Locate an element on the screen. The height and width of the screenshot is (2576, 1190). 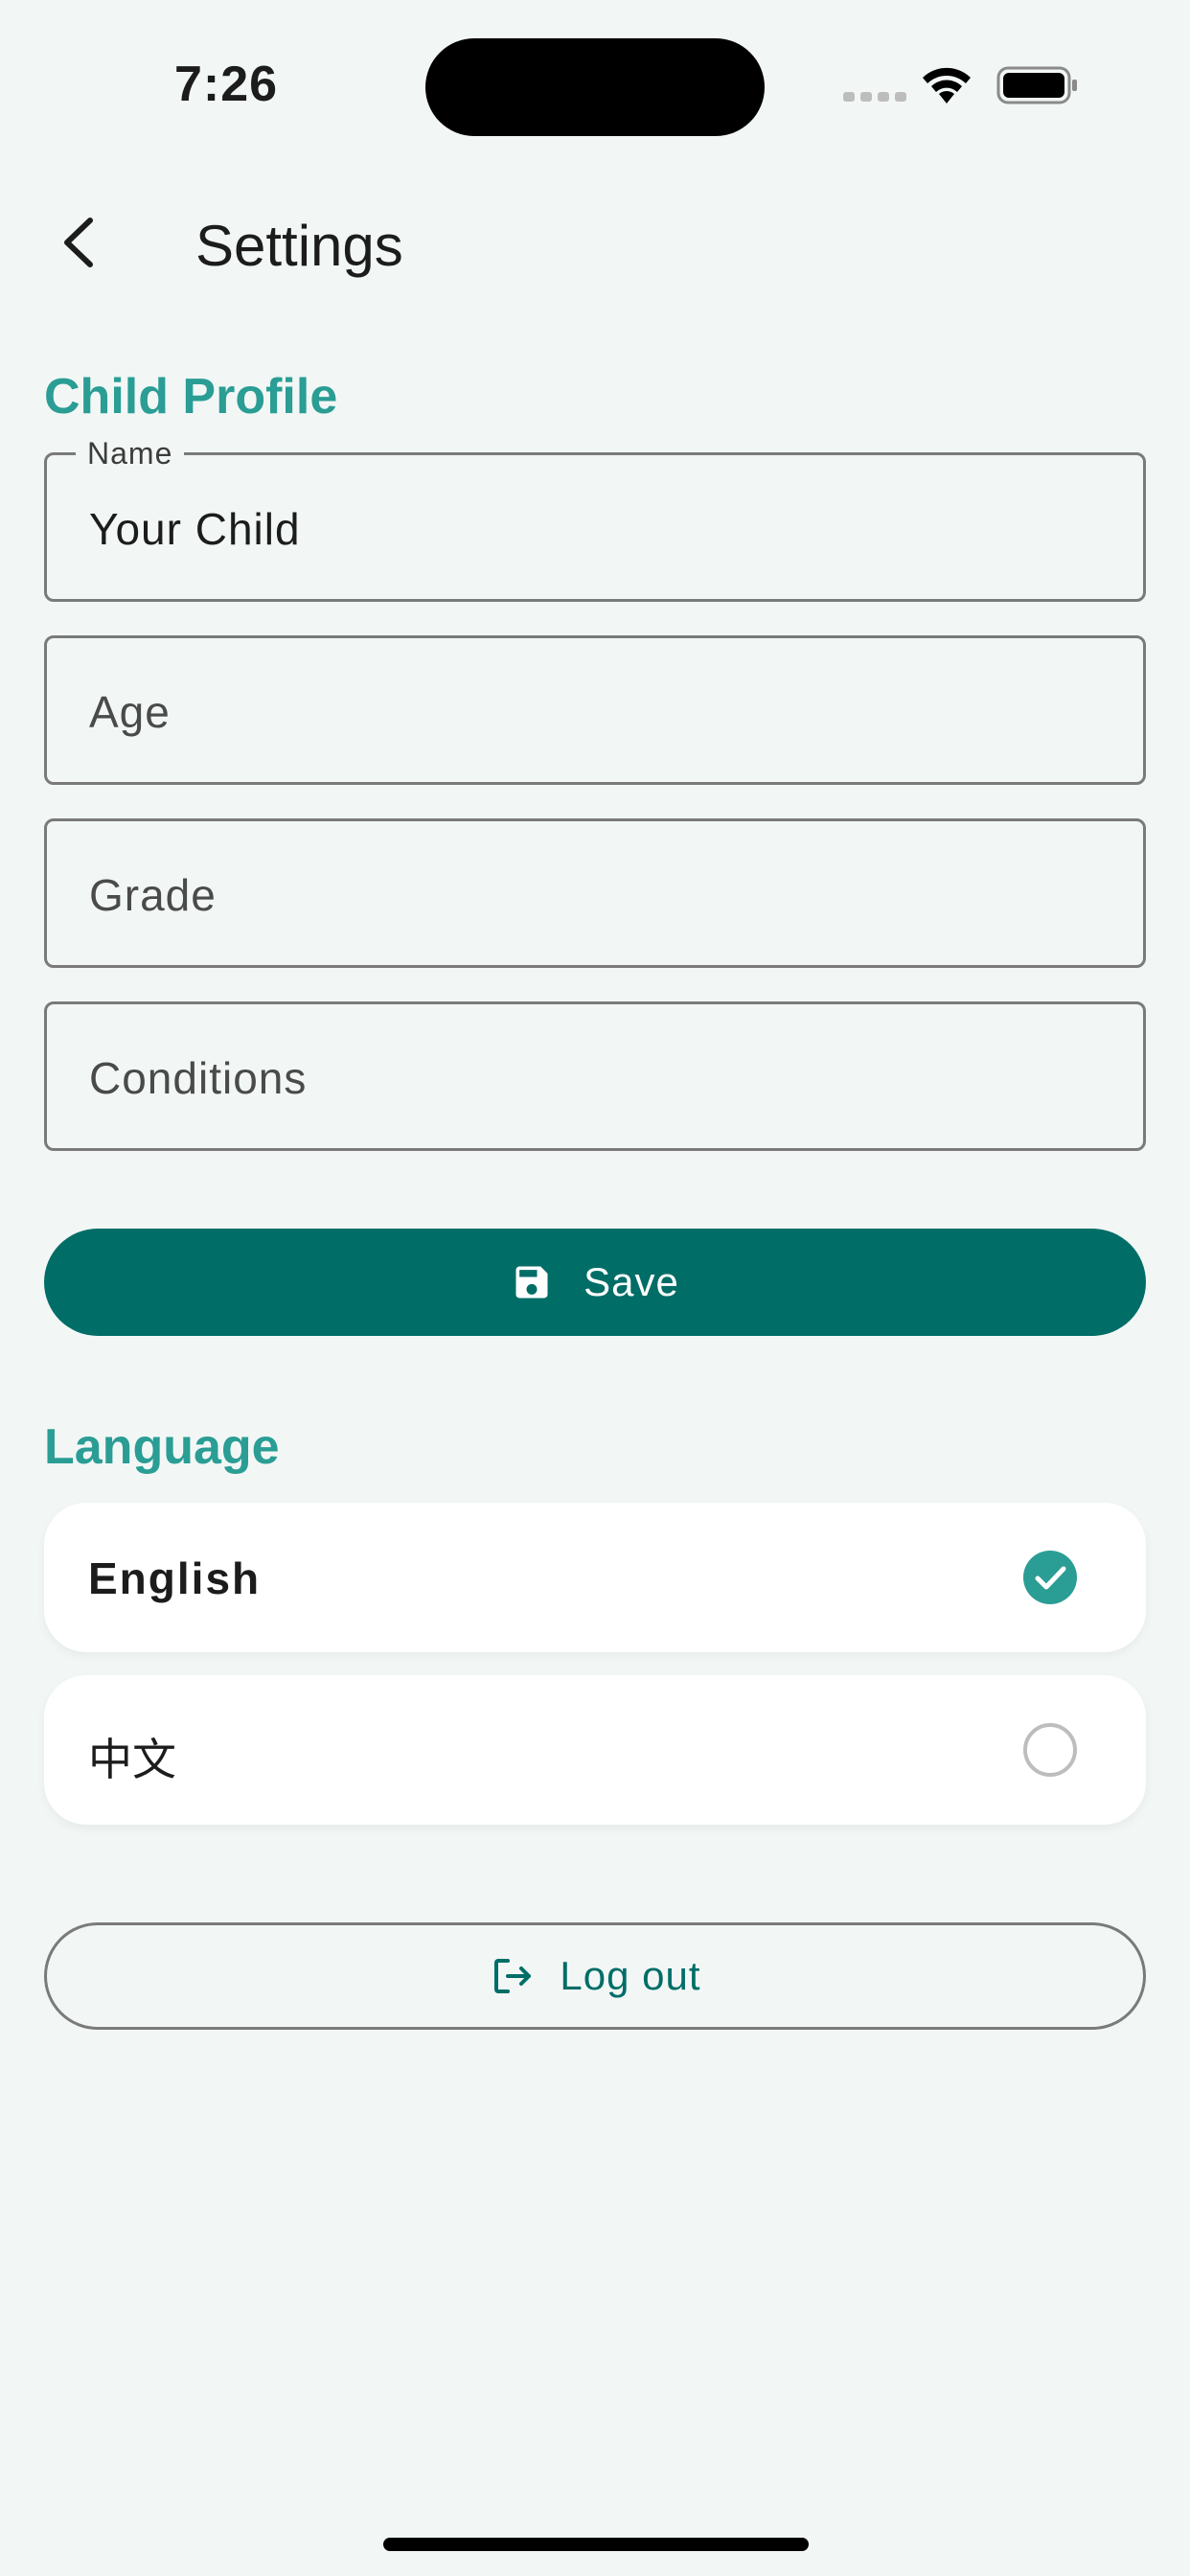
logout-icon is located at coordinates (513, 1976).